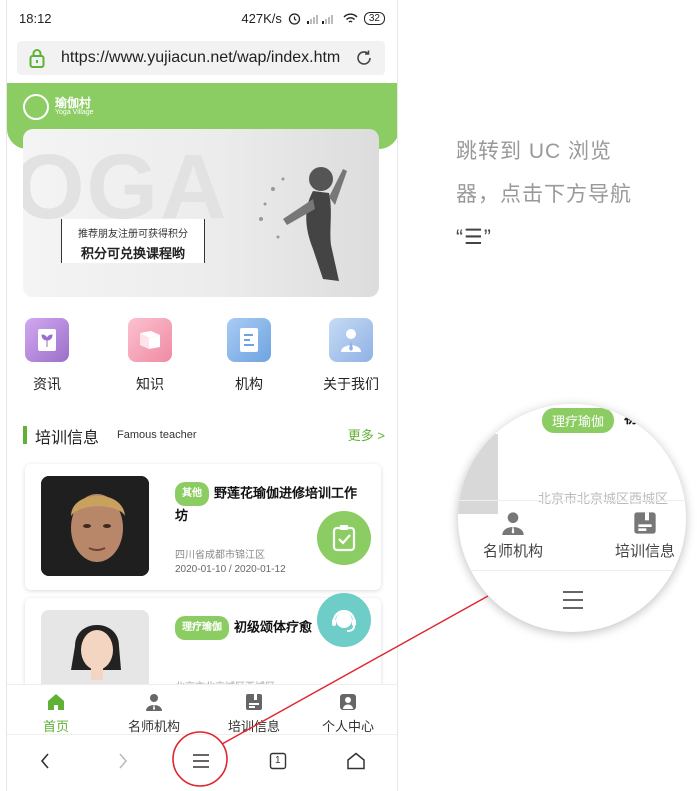 Image resolution: width=697 pixels, height=791 pixels. I want to click on instruction-line-1: 跳转到 UC 浏览, so click(534, 151).